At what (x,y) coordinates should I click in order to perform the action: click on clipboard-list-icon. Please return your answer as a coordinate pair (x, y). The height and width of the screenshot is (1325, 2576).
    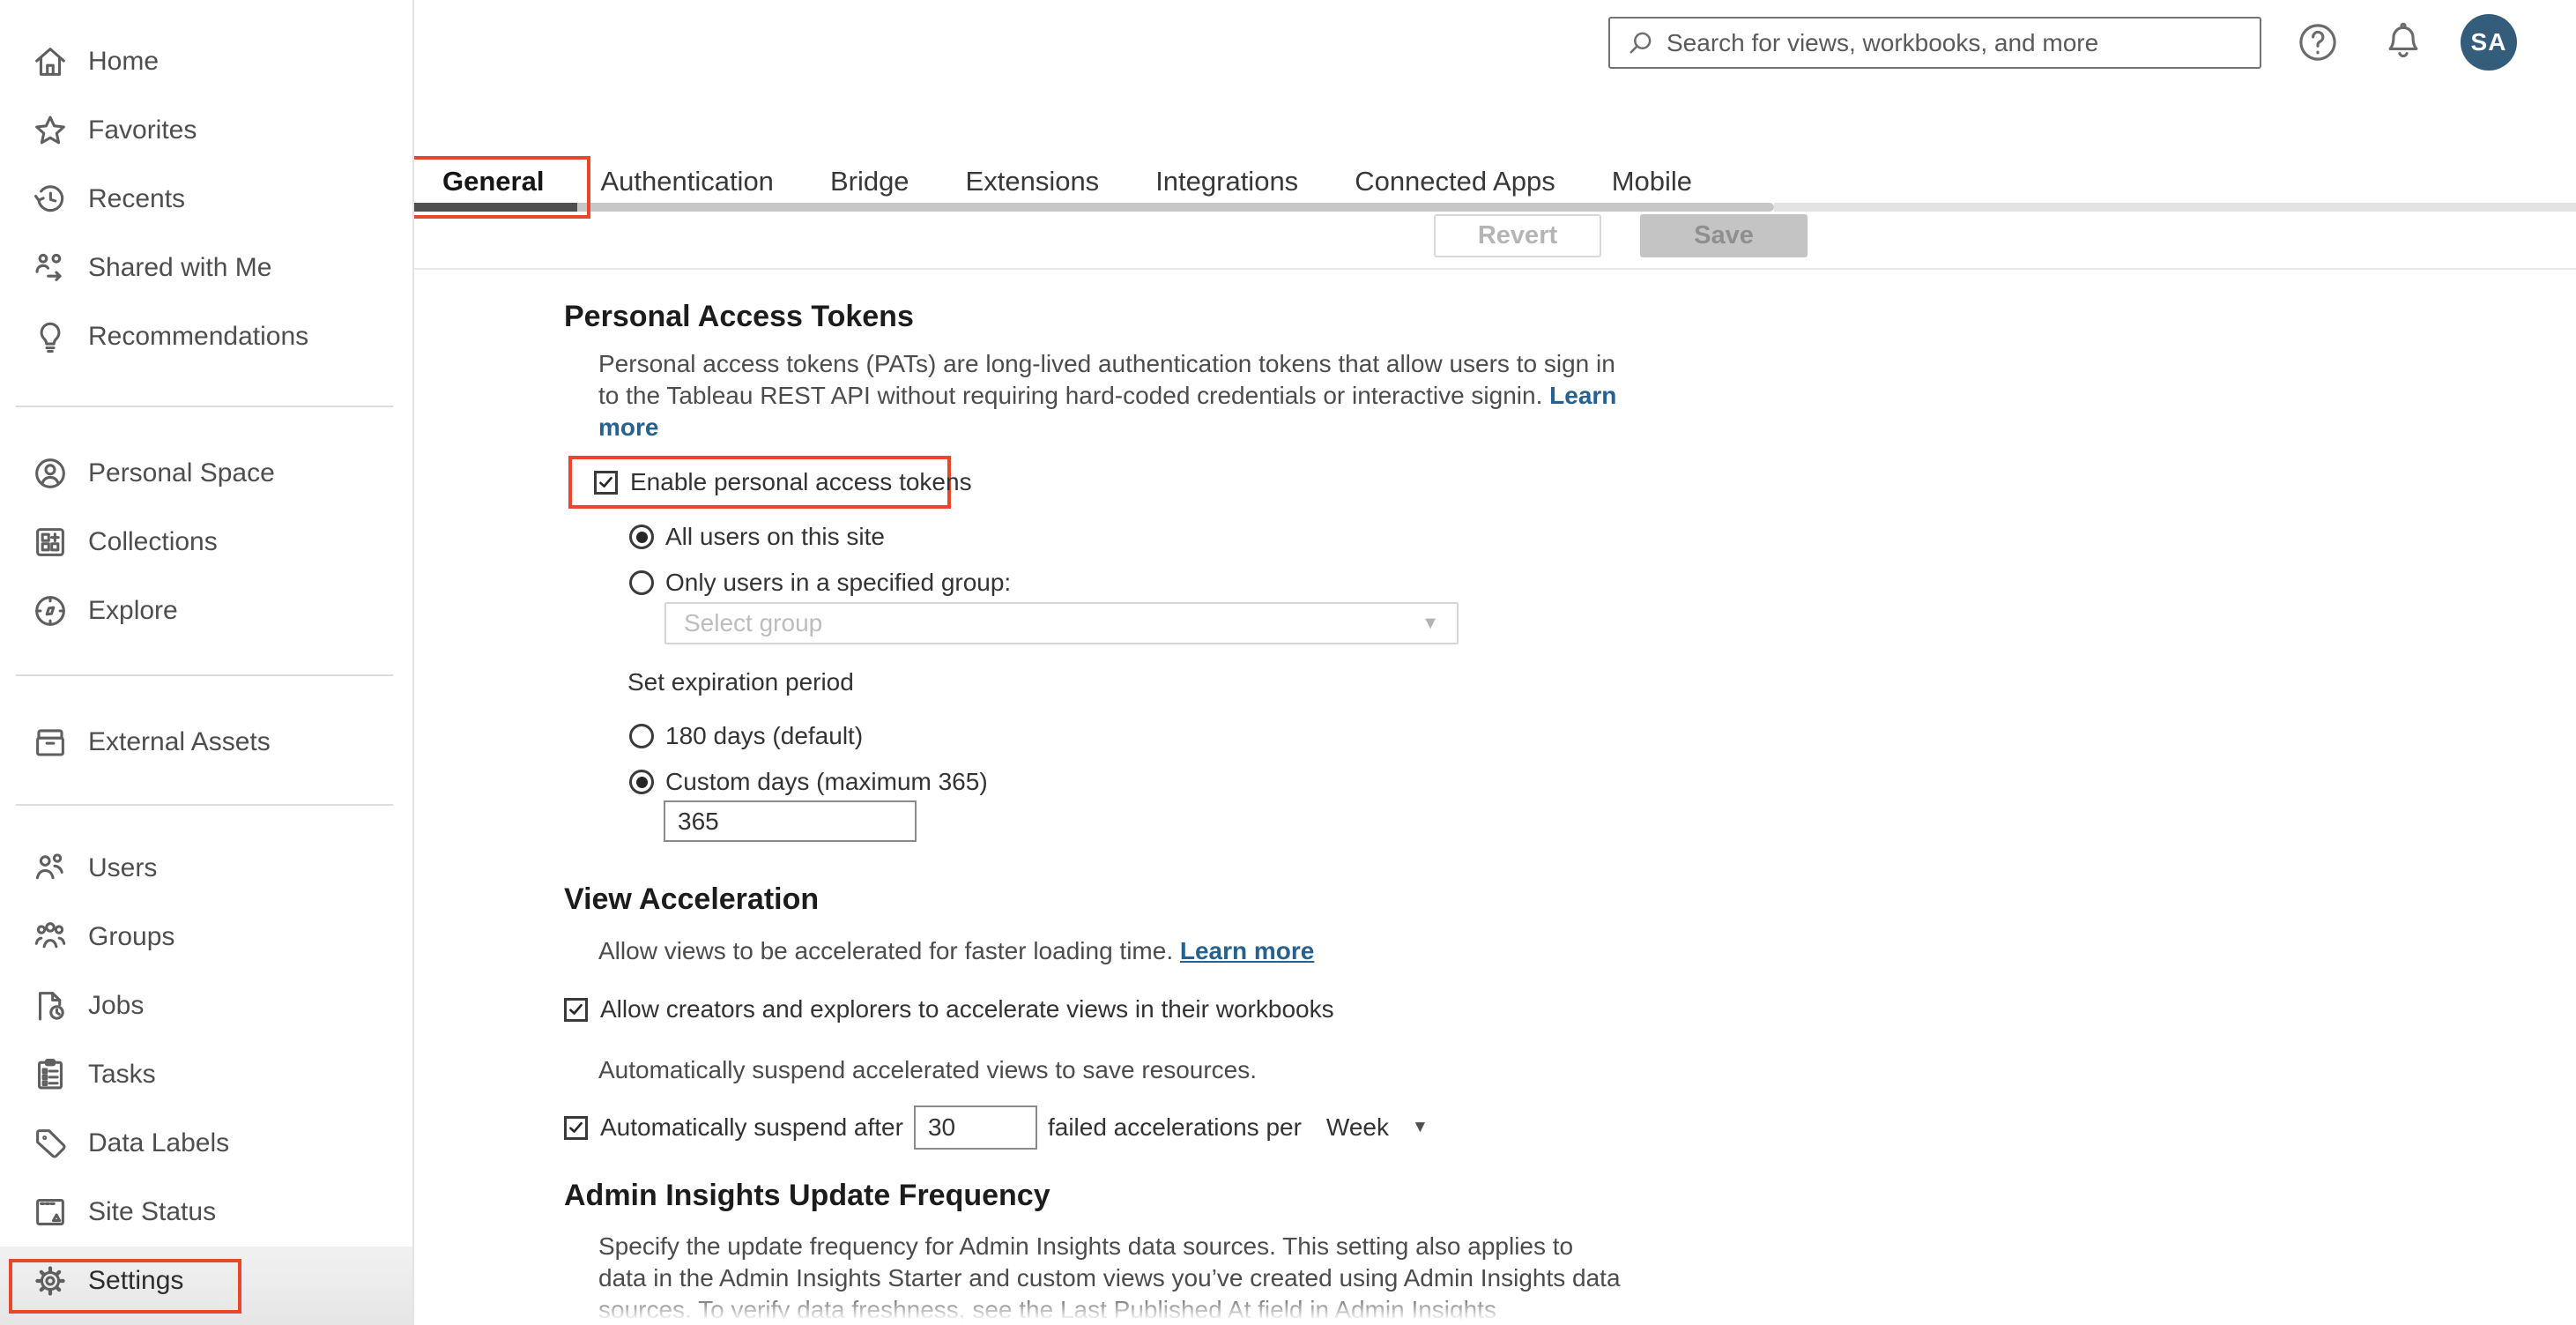
    Looking at the image, I should click on (50, 1074).